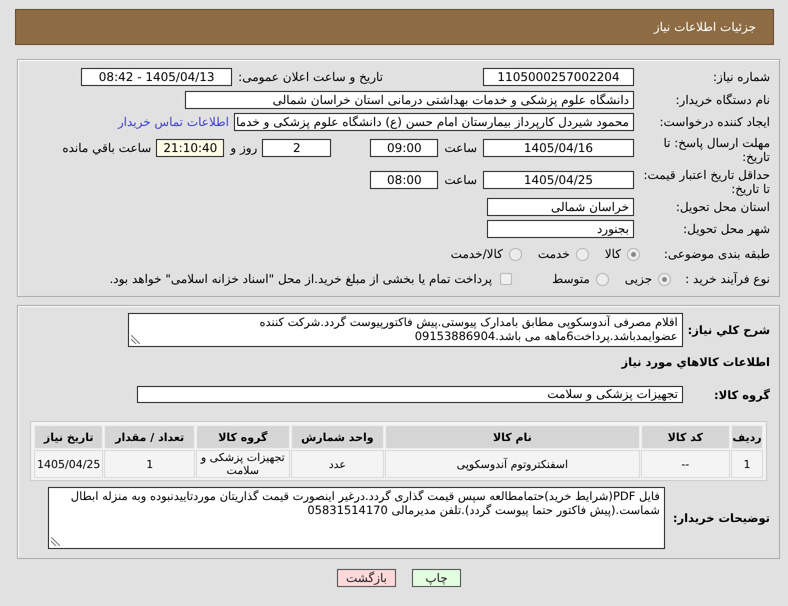 This screenshot has height=606, width=788. What do you see at coordinates (716, 254) in the screenshot?
I see `field-label: طبقه بندی موضوعی:` at bounding box center [716, 254].